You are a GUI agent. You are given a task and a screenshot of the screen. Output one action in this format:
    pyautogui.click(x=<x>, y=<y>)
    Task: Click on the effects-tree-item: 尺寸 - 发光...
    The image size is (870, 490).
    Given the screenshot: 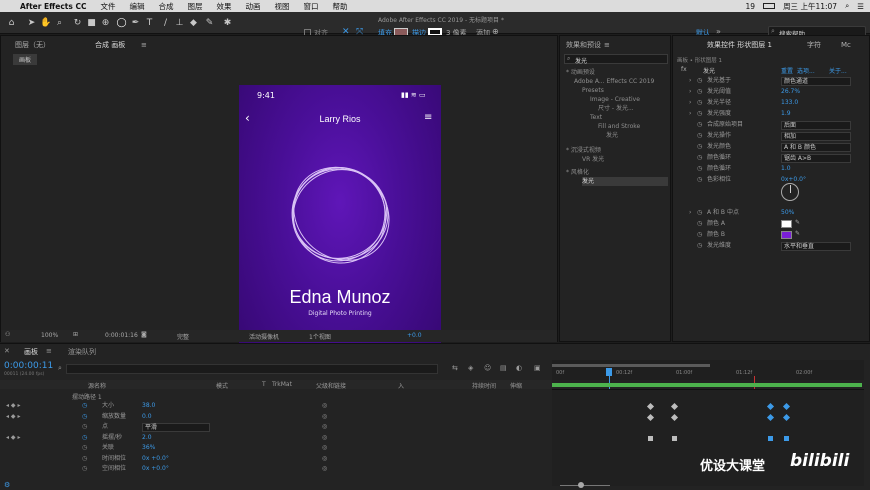 What is the action you would take?
    pyautogui.click(x=616, y=108)
    